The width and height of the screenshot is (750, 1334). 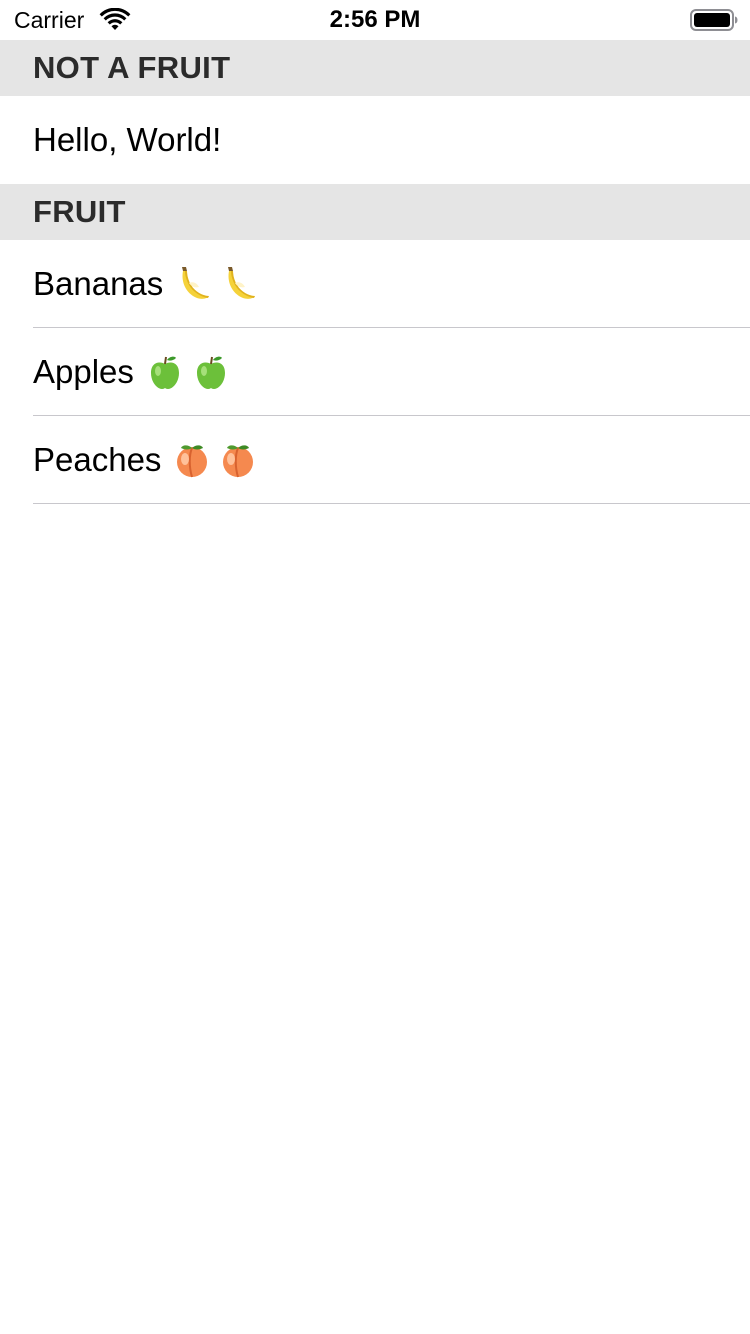 What do you see at coordinates (83, 371) in the screenshot?
I see `list-item-label: Apples` at bounding box center [83, 371].